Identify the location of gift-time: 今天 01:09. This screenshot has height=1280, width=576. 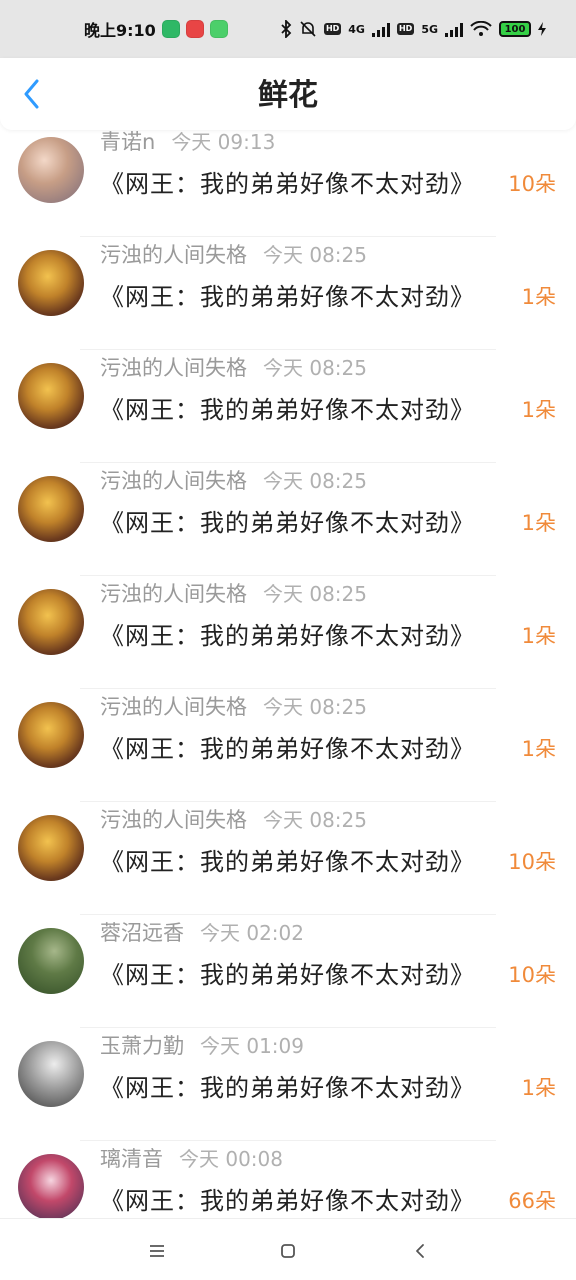
(252, 1046).